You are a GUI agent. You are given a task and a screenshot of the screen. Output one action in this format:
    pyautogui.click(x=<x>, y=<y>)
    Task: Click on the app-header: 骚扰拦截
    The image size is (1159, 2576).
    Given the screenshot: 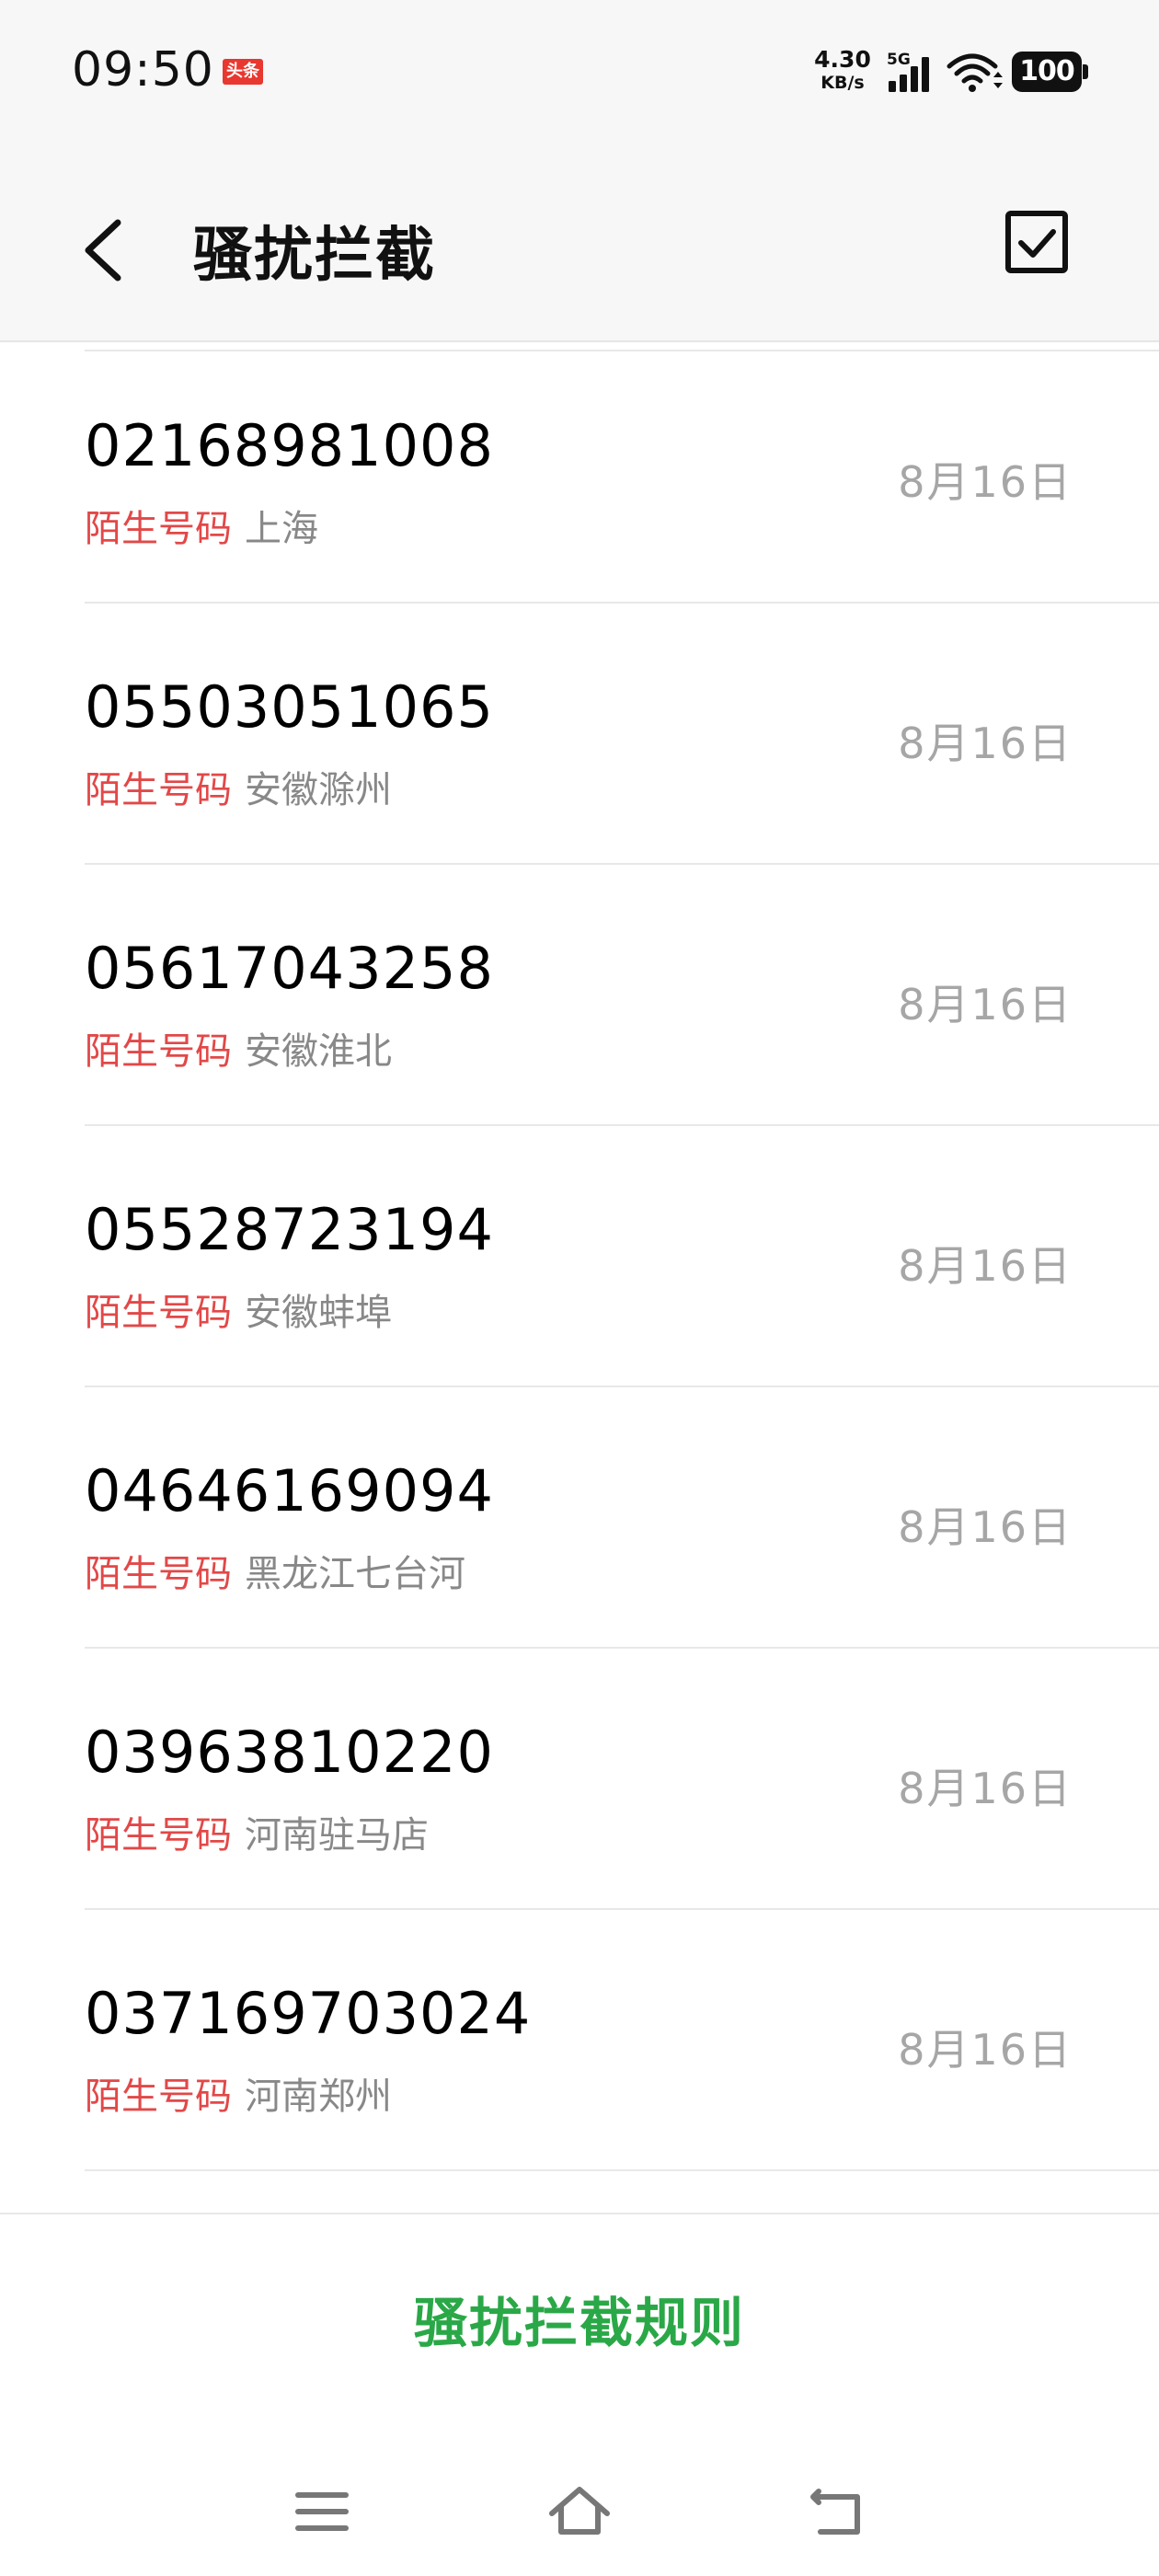 What is the action you would take?
    pyautogui.click(x=579, y=244)
    